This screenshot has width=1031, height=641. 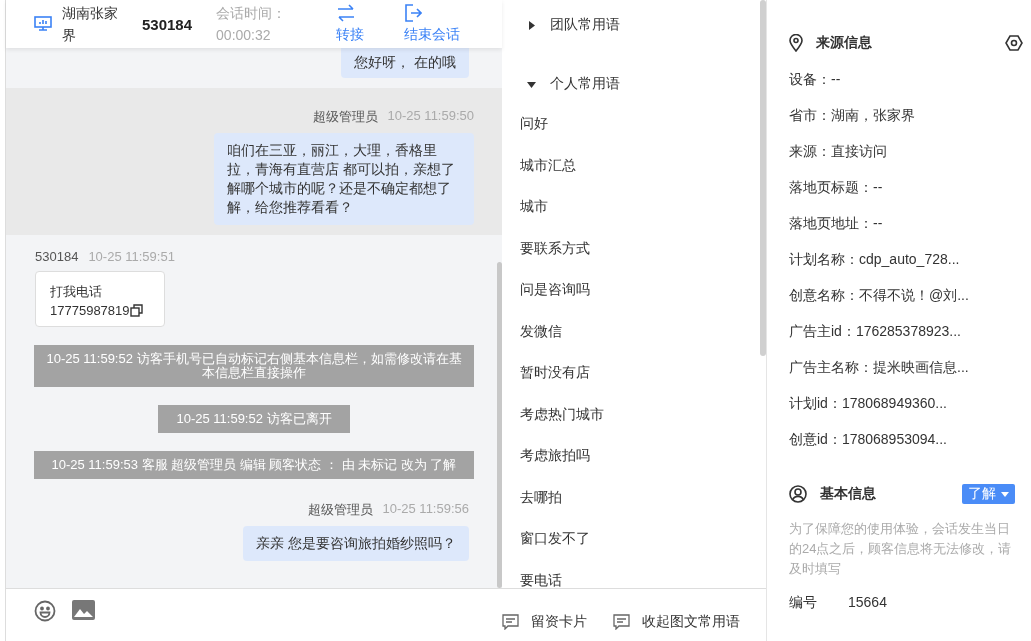 I want to click on phrase-item: 城市, so click(x=534, y=206).